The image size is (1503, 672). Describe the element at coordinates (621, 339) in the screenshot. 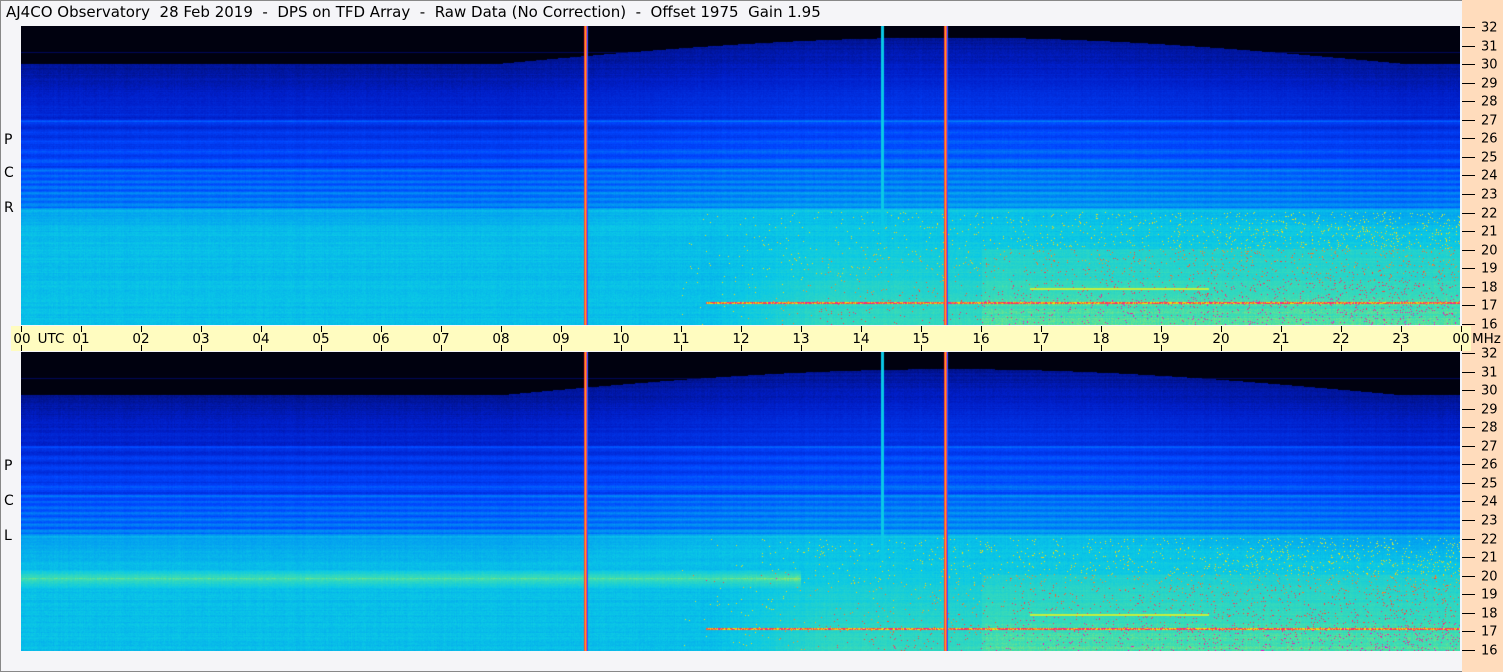

I see `time-label: 10` at that location.